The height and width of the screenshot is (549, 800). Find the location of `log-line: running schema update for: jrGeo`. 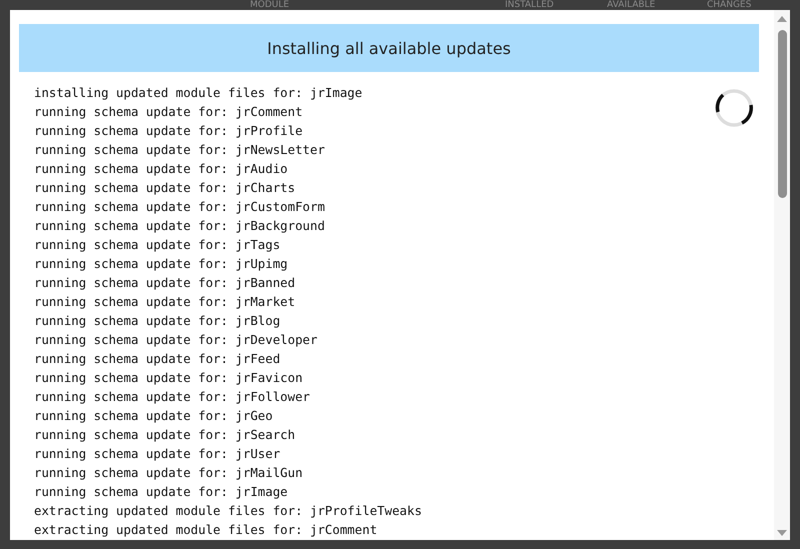

log-line: running schema update for: jrGeo is located at coordinates (154, 416).